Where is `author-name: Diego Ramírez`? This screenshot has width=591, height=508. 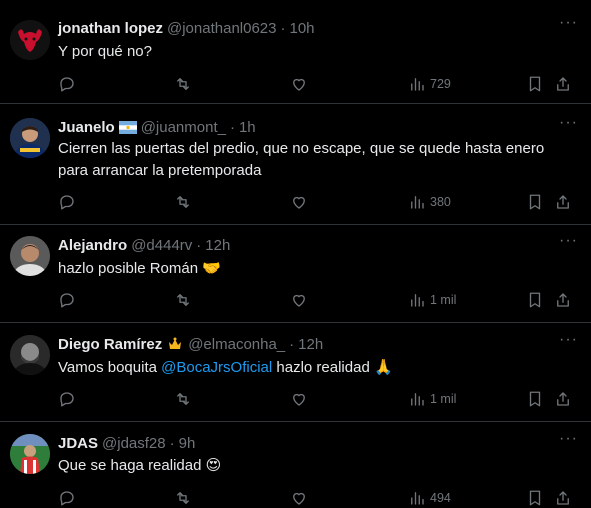 author-name: Diego Ramírez is located at coordinates (110, 344).